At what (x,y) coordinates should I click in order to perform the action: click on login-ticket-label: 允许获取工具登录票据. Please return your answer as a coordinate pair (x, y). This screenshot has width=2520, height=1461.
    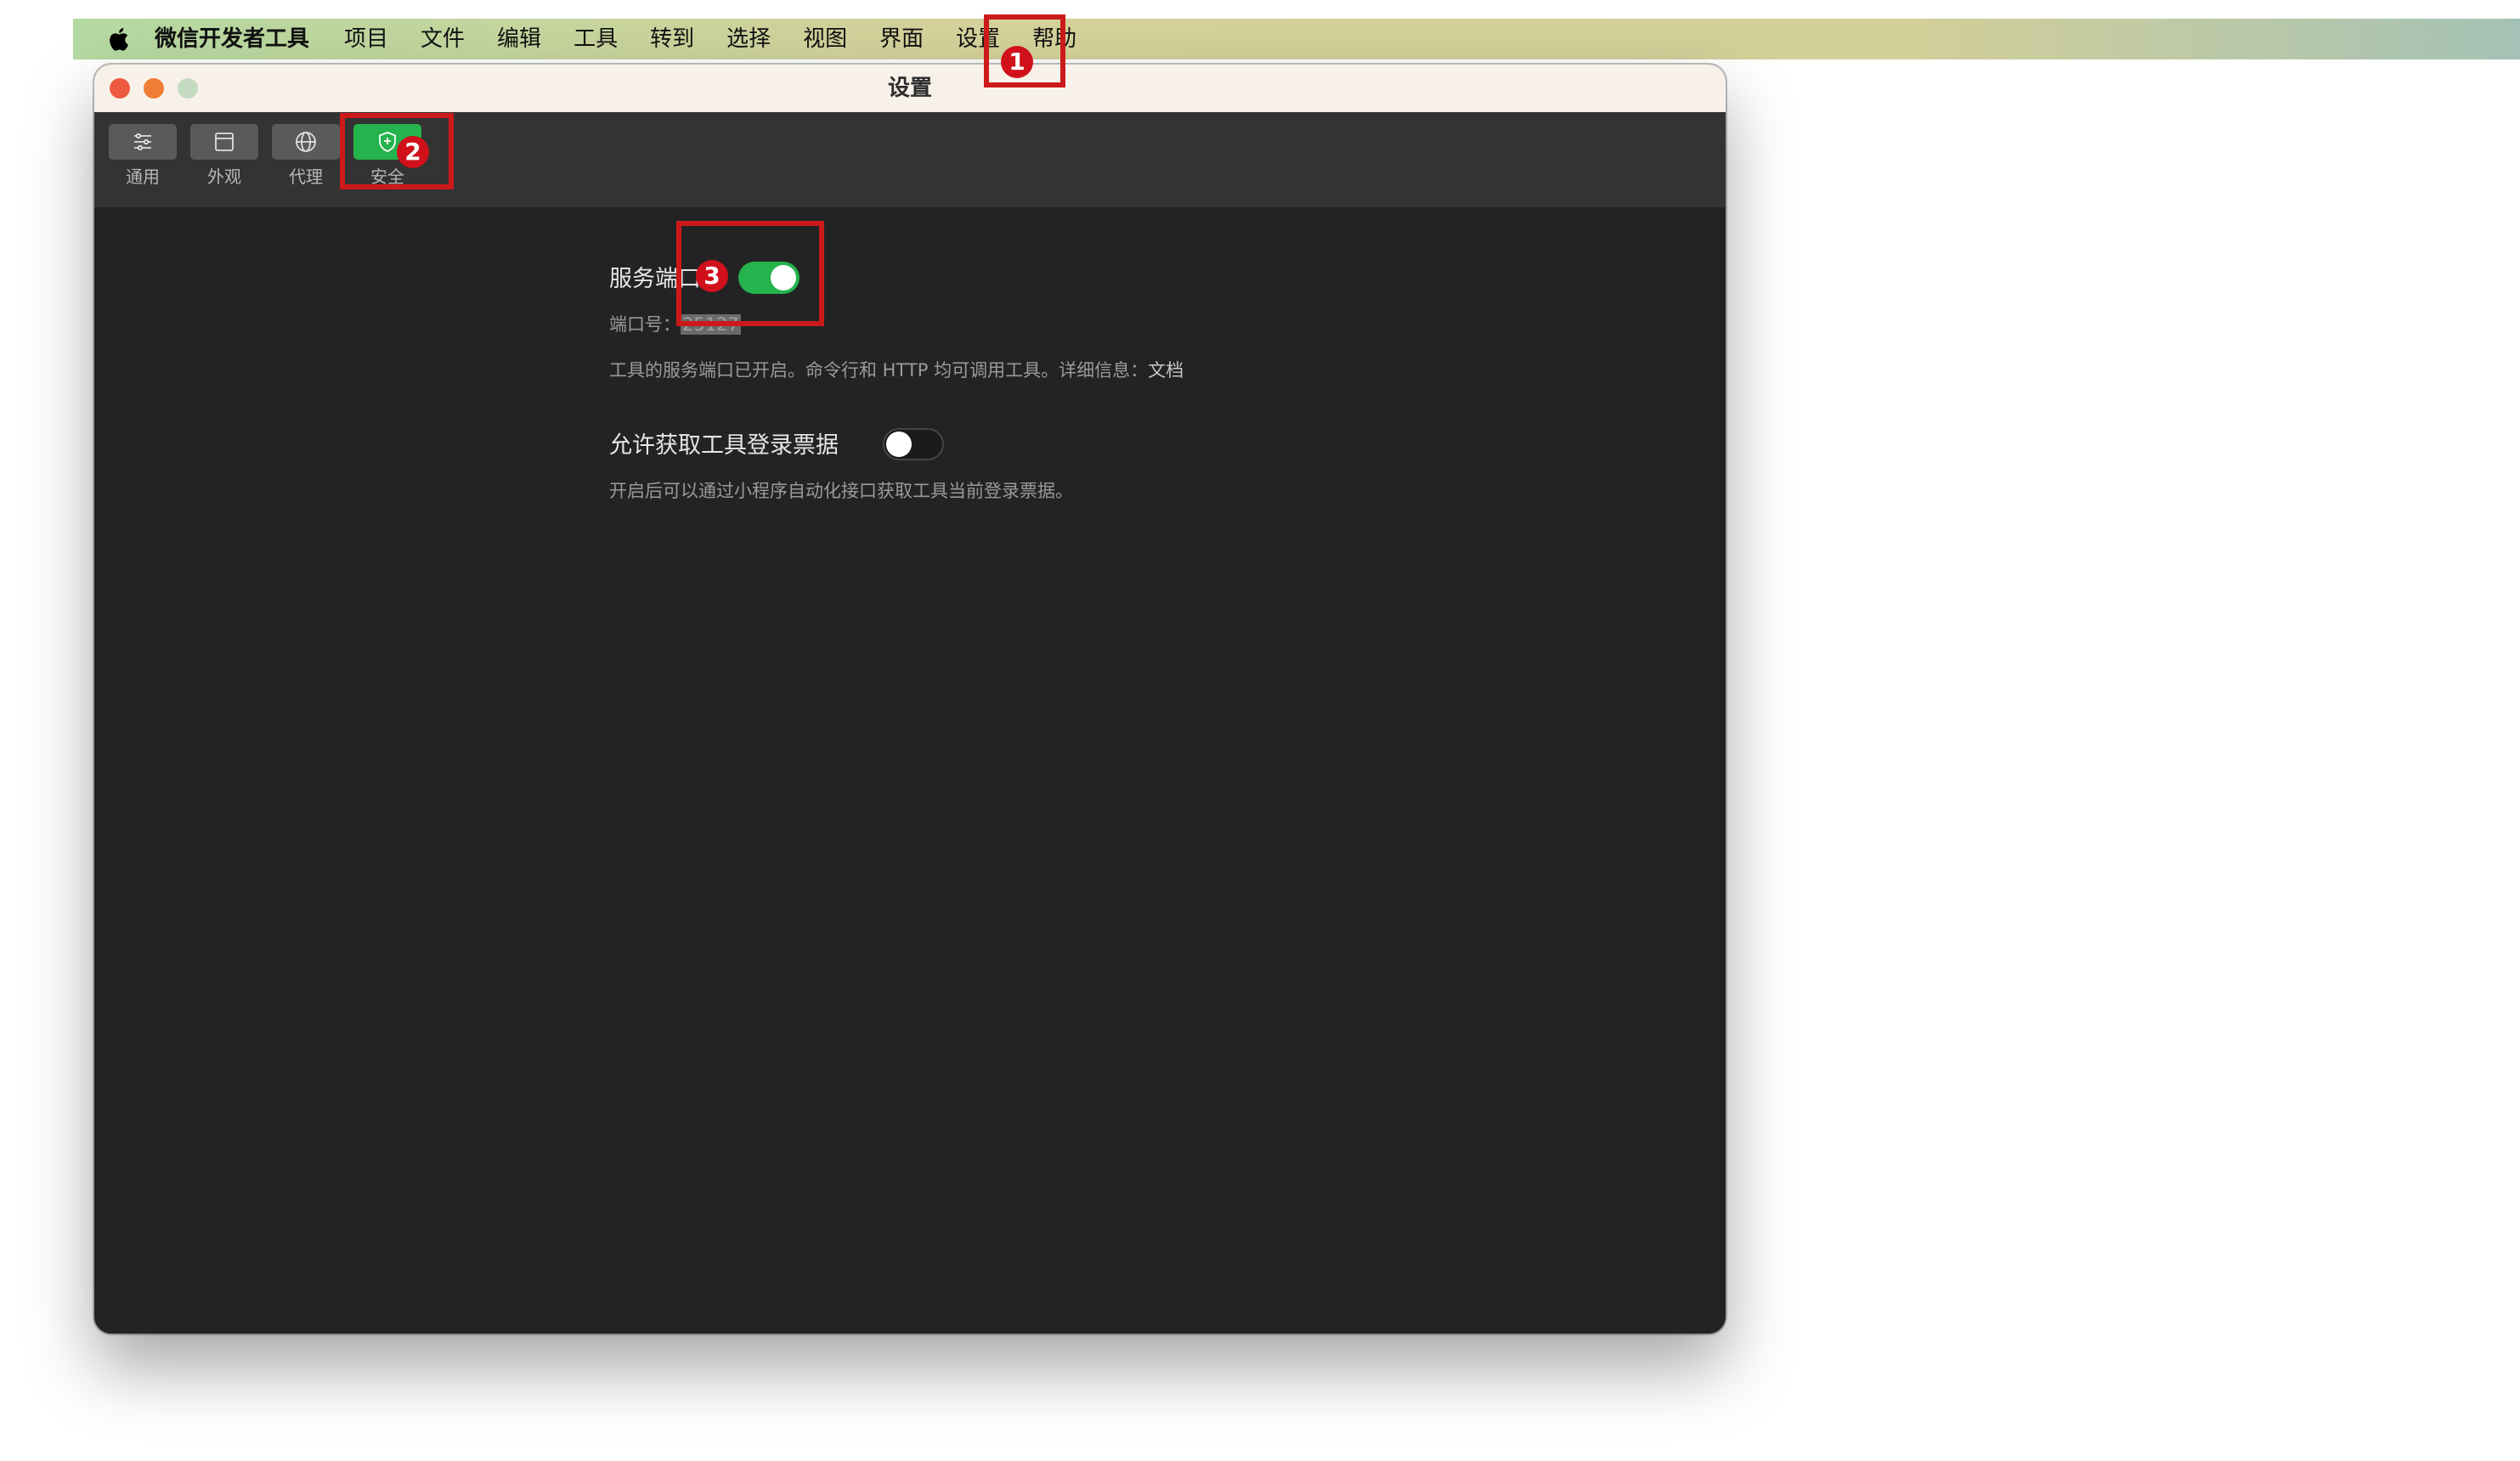
    Looking at the image, I should click on (724, 445).